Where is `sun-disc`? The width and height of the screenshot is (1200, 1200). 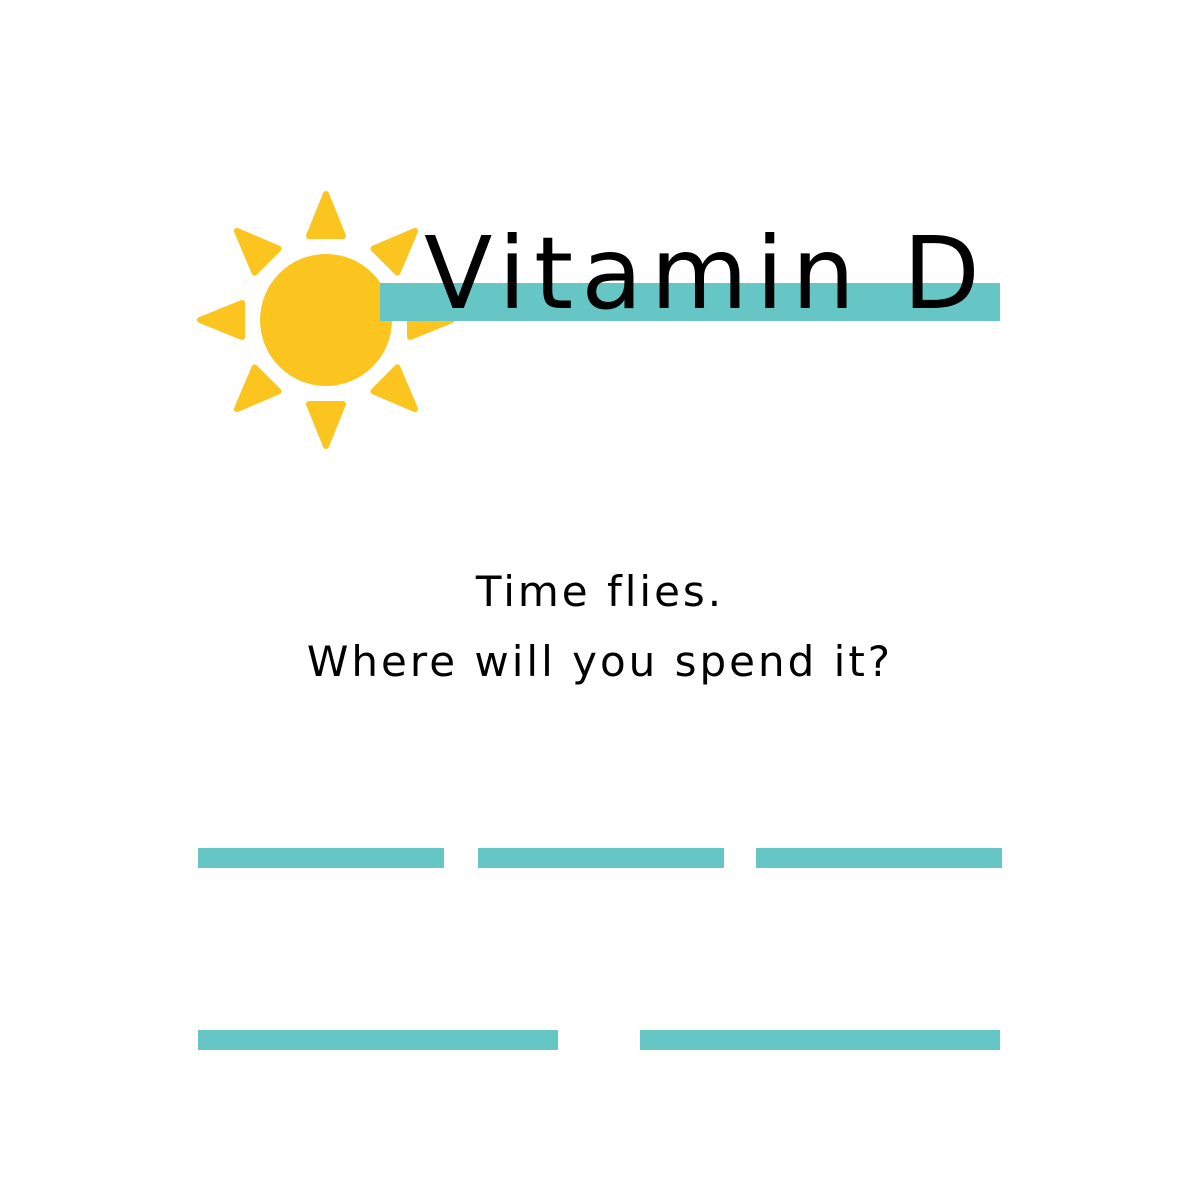
sun-disc is located at coordinates (326, 320).